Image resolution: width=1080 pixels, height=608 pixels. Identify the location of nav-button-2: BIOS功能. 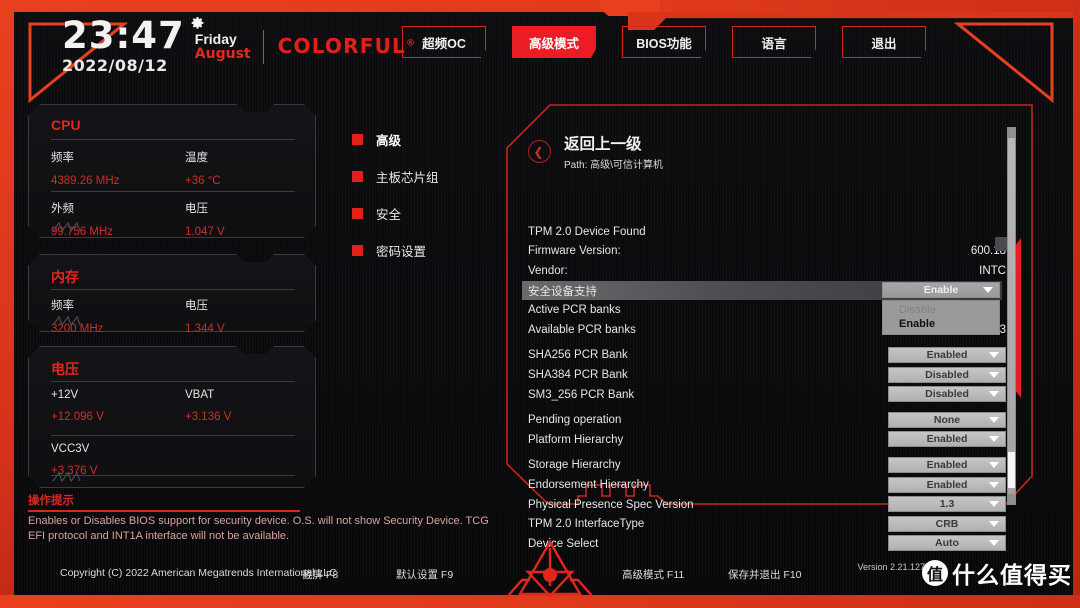
(664, 42).